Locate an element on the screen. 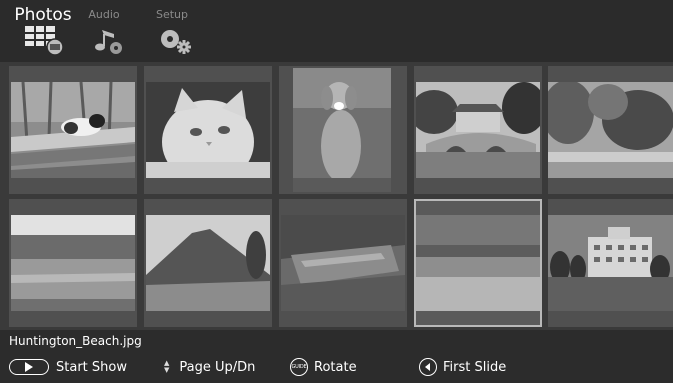 The width and height of the screenshot is (673, 383). start-show-label: Start Show is located at coordinates (91, 367).